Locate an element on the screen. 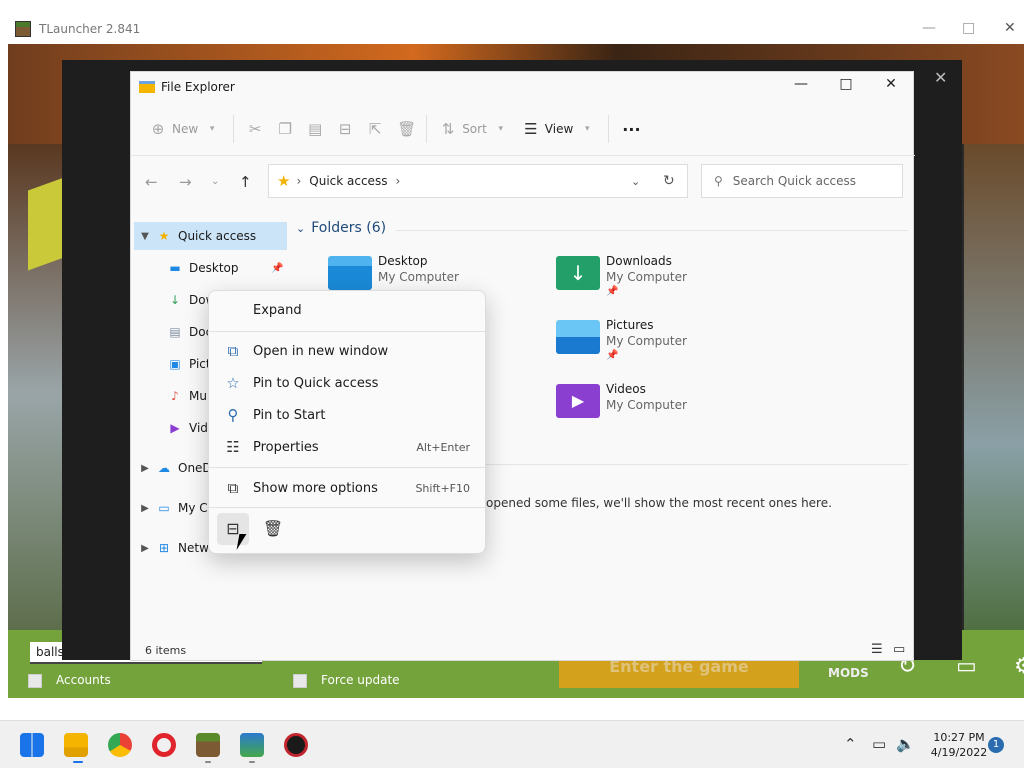  tlauncher-close-icon: ✕ is located at coordinates (1010, 28).